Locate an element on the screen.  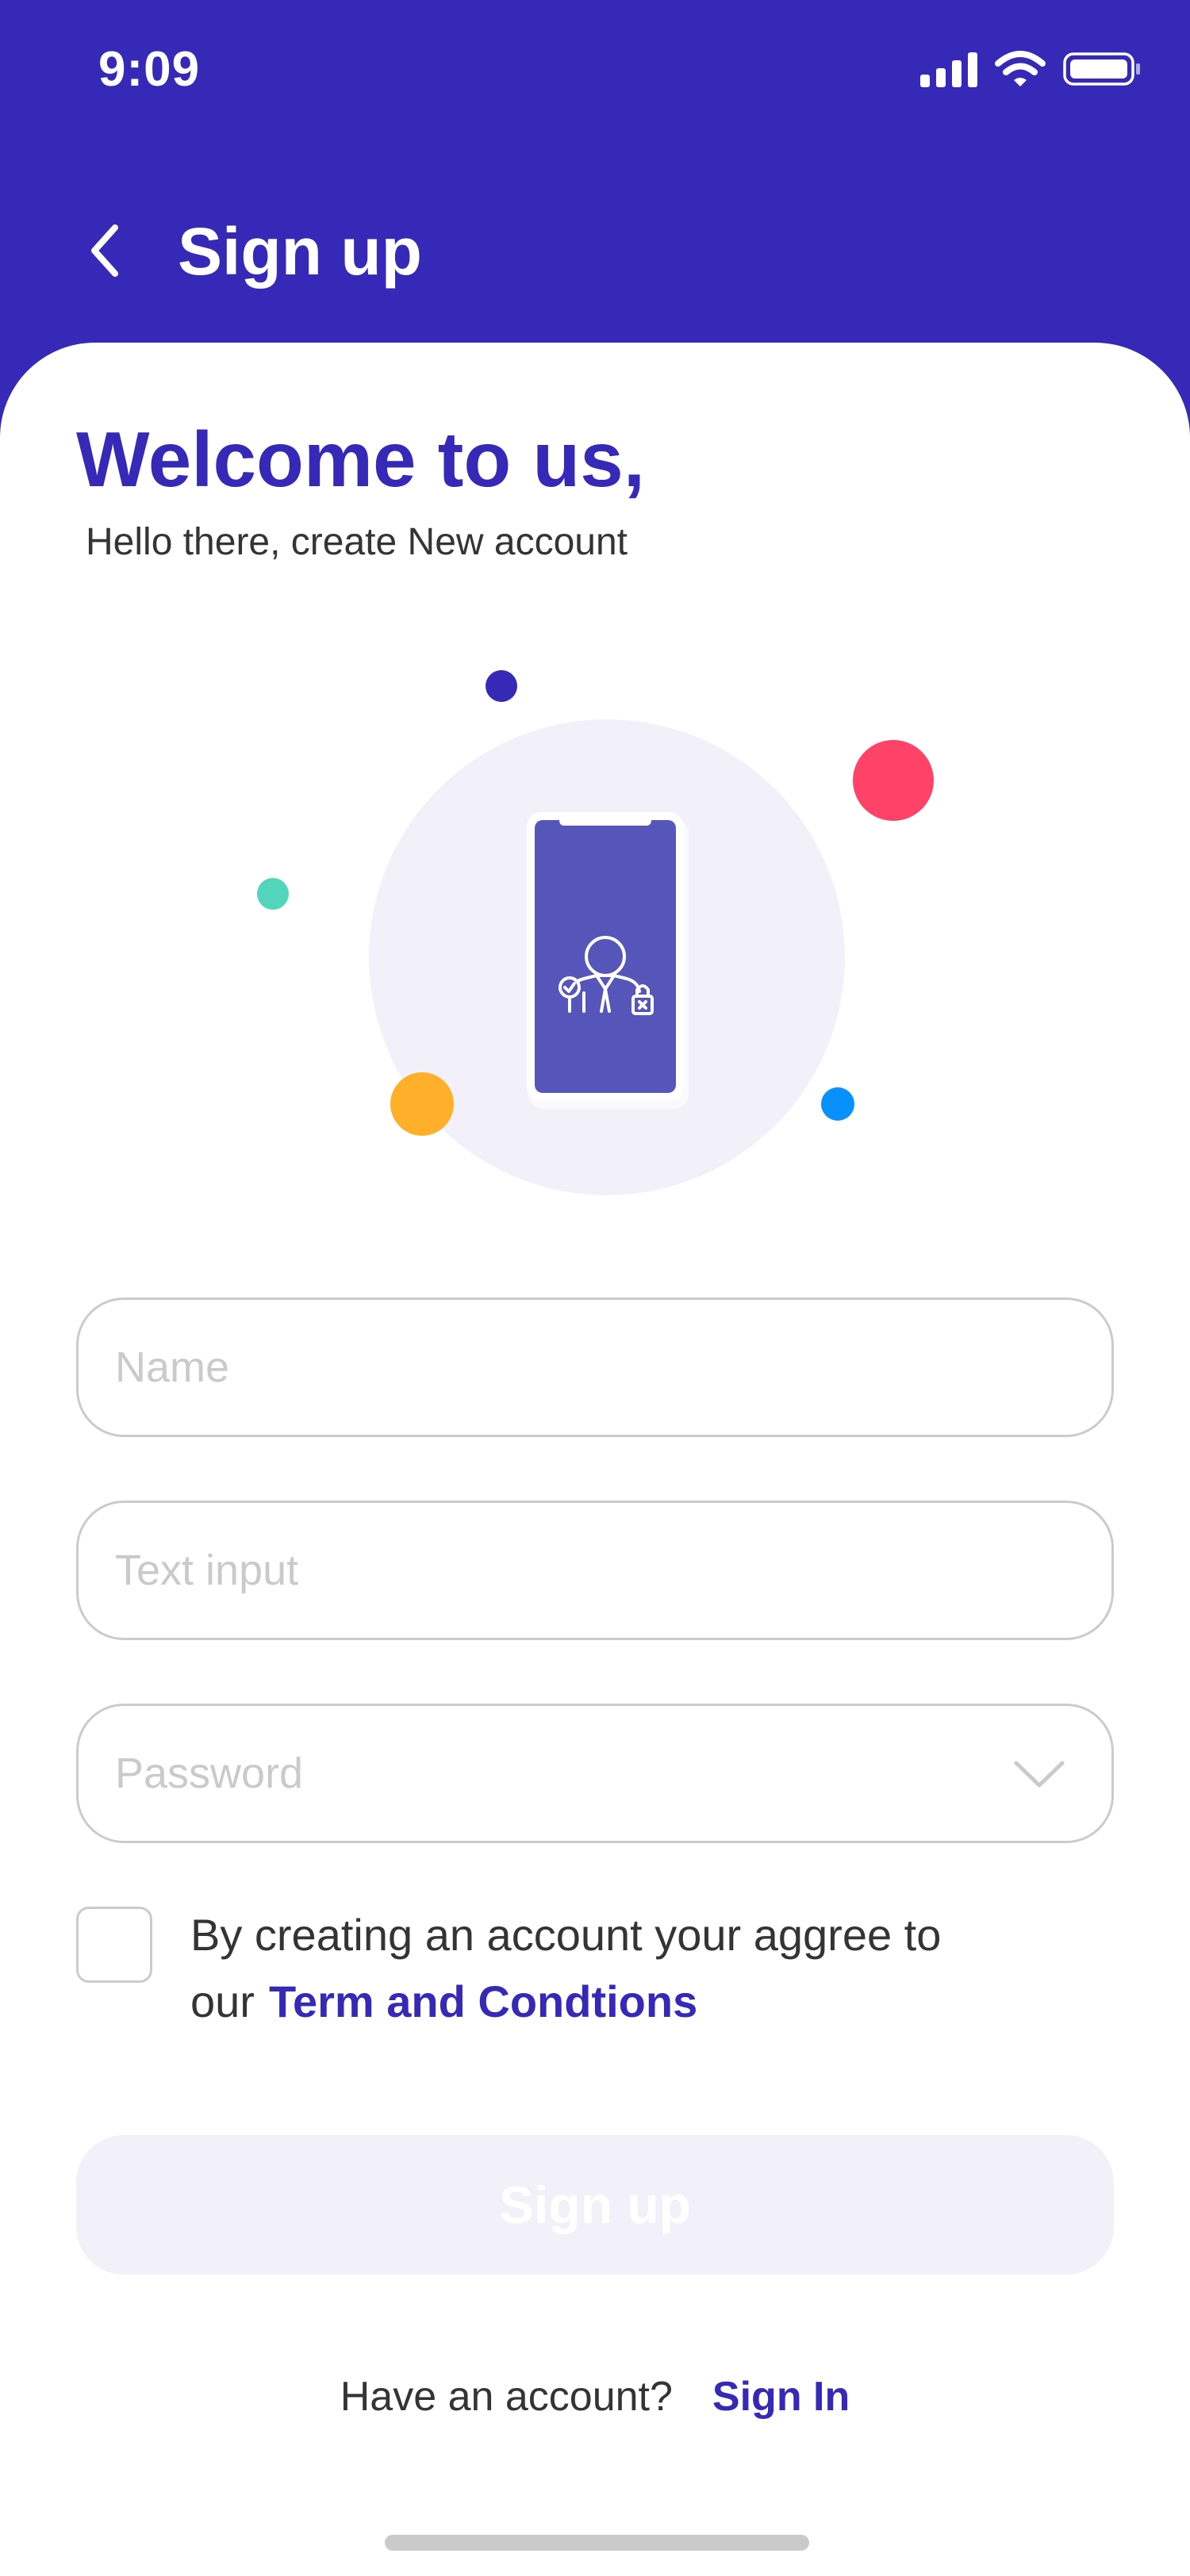
back-arrow-icon is located at coordinates (104, 251).